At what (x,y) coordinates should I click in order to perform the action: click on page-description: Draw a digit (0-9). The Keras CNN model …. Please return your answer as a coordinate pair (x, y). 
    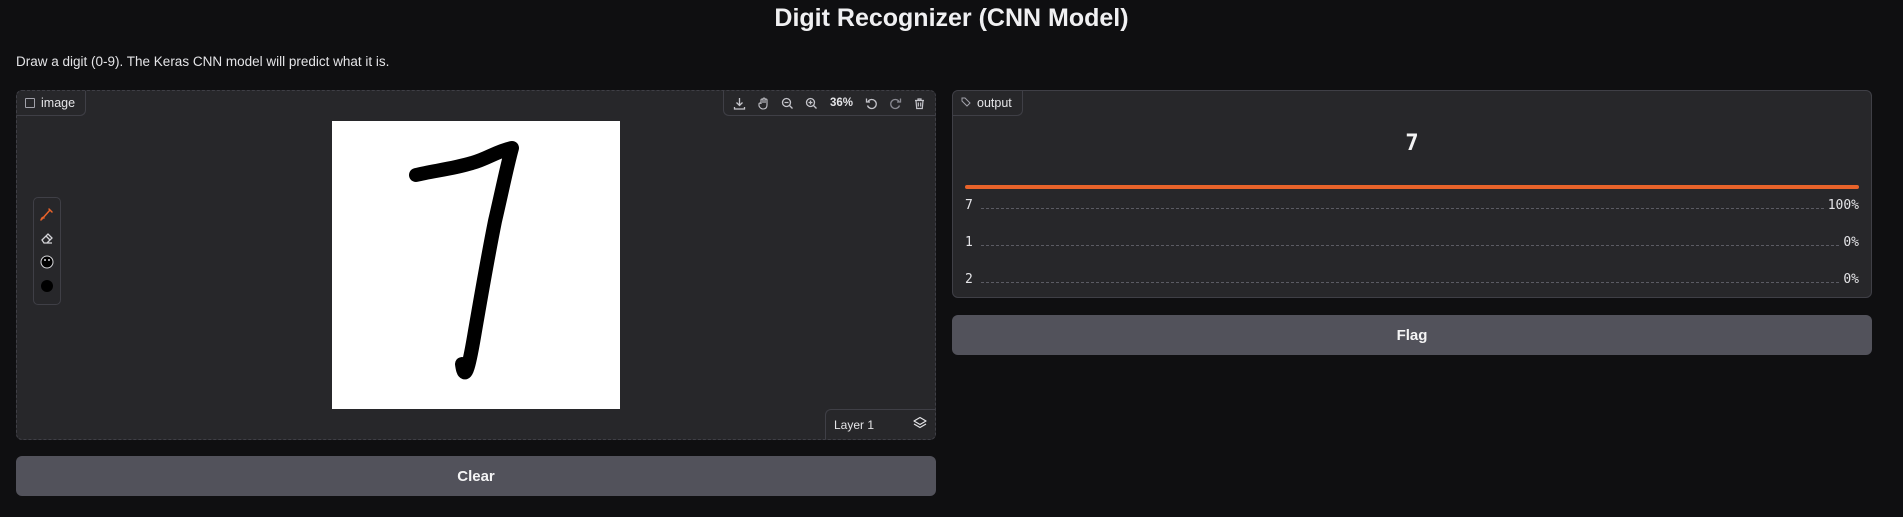
    Looking at the image, I should click on (203, 61).